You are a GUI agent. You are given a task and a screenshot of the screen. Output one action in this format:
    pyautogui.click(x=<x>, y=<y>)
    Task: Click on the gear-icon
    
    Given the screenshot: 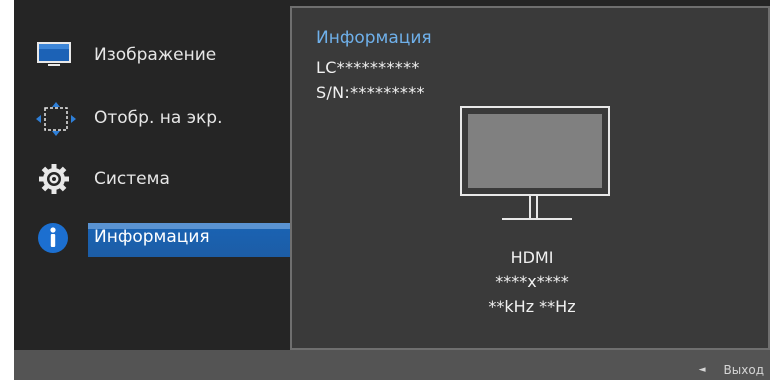 What is the action you would take?
    pyautogui.click(x=54, y=179)
    